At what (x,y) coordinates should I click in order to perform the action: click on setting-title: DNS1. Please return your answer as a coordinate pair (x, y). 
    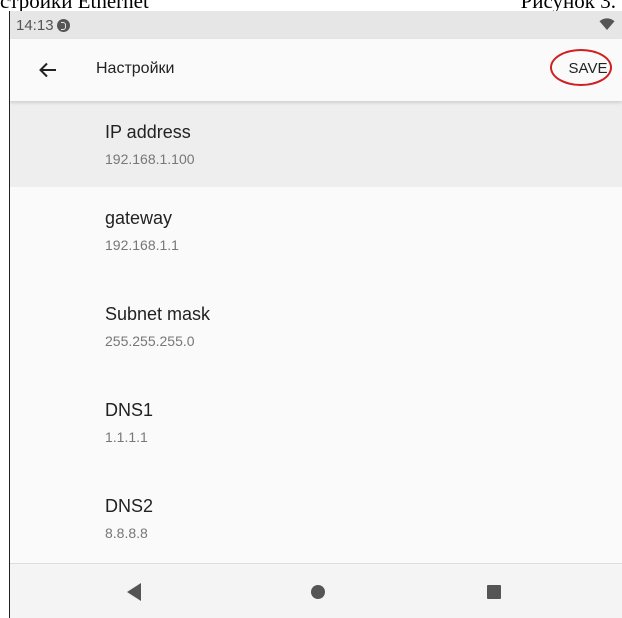
    Looking at the image, I should click on (129, 410).